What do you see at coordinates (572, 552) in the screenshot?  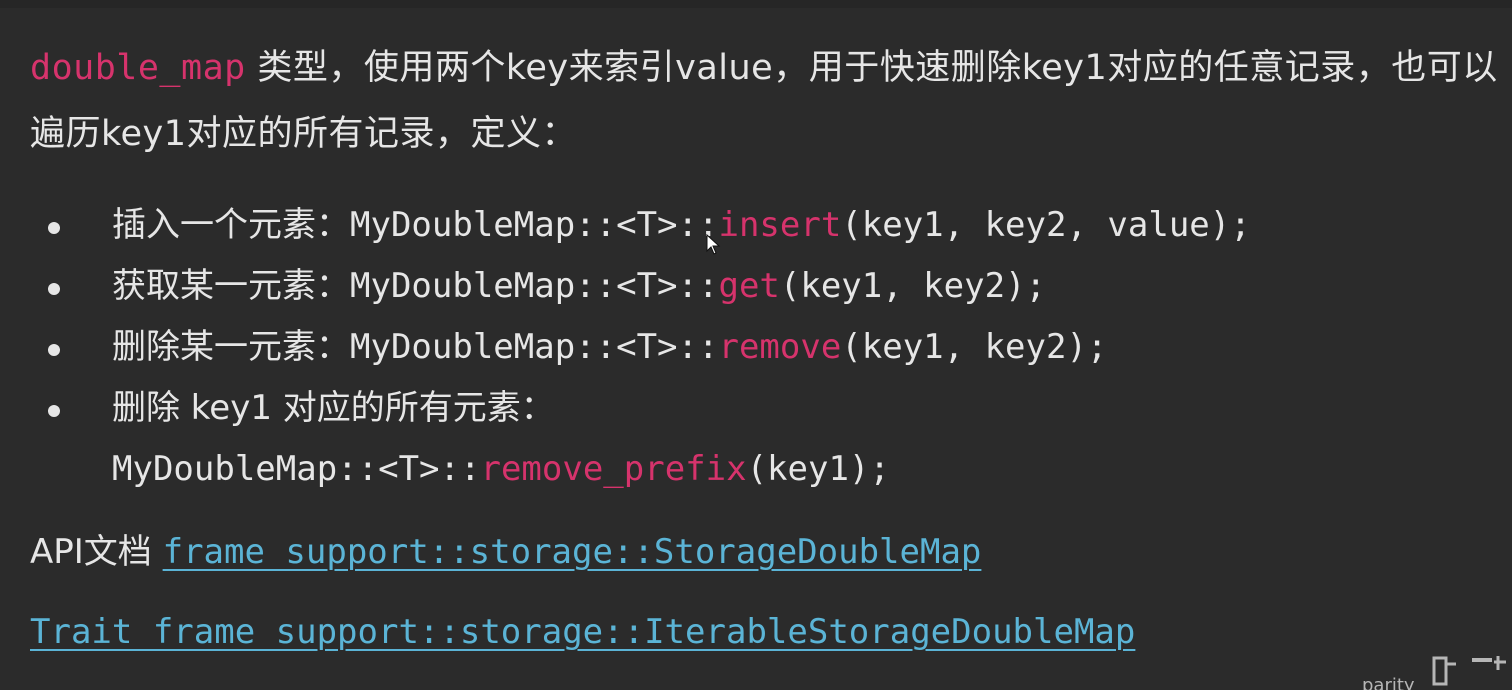 I see `api-doc-link: frame_support::storage::StorageDoubleMap` at bounding box center [572, 552].